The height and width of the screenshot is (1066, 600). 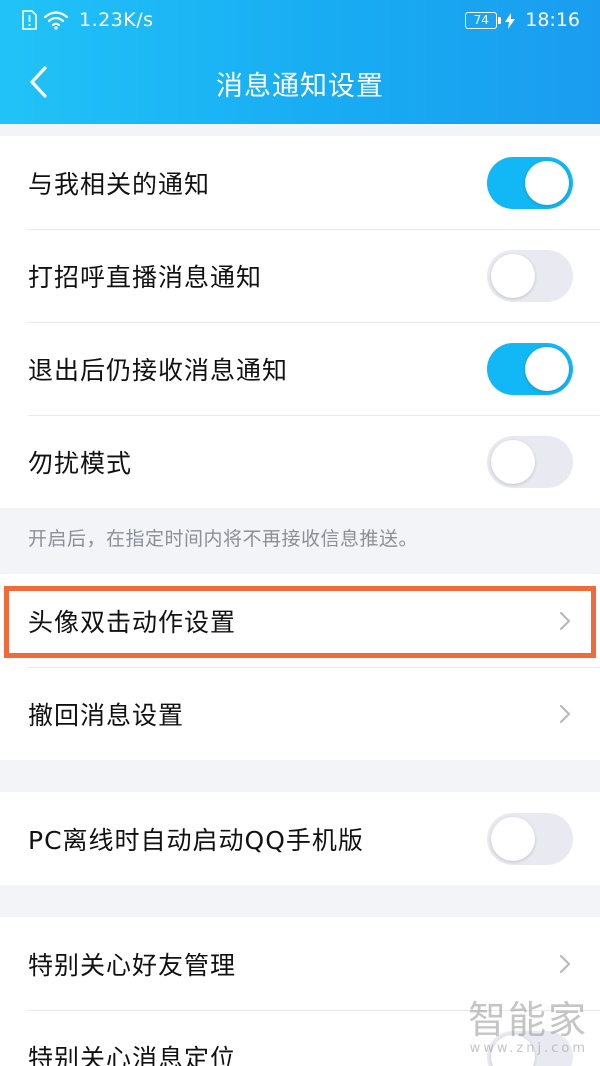 What do you see at coordinates (527, 1020) in the screenshot?
I see `watermark-logo: 智能家` at bounding box center [527, 1020].